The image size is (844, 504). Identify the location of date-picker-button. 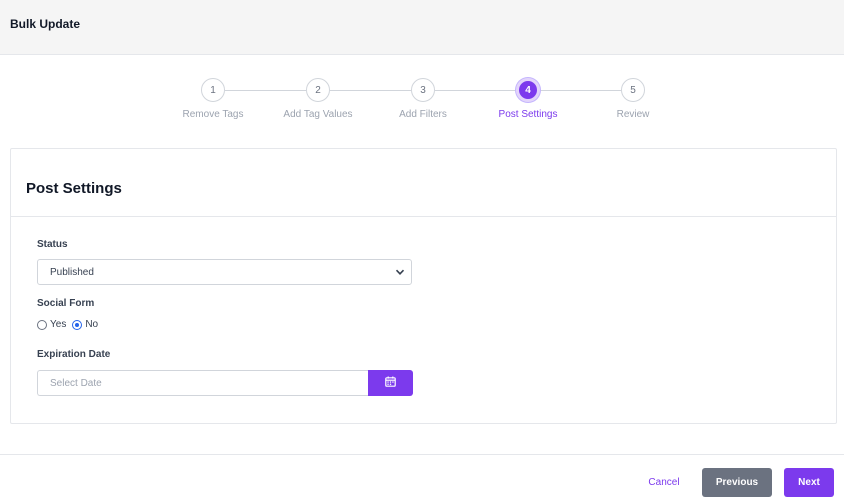
(390, 383).